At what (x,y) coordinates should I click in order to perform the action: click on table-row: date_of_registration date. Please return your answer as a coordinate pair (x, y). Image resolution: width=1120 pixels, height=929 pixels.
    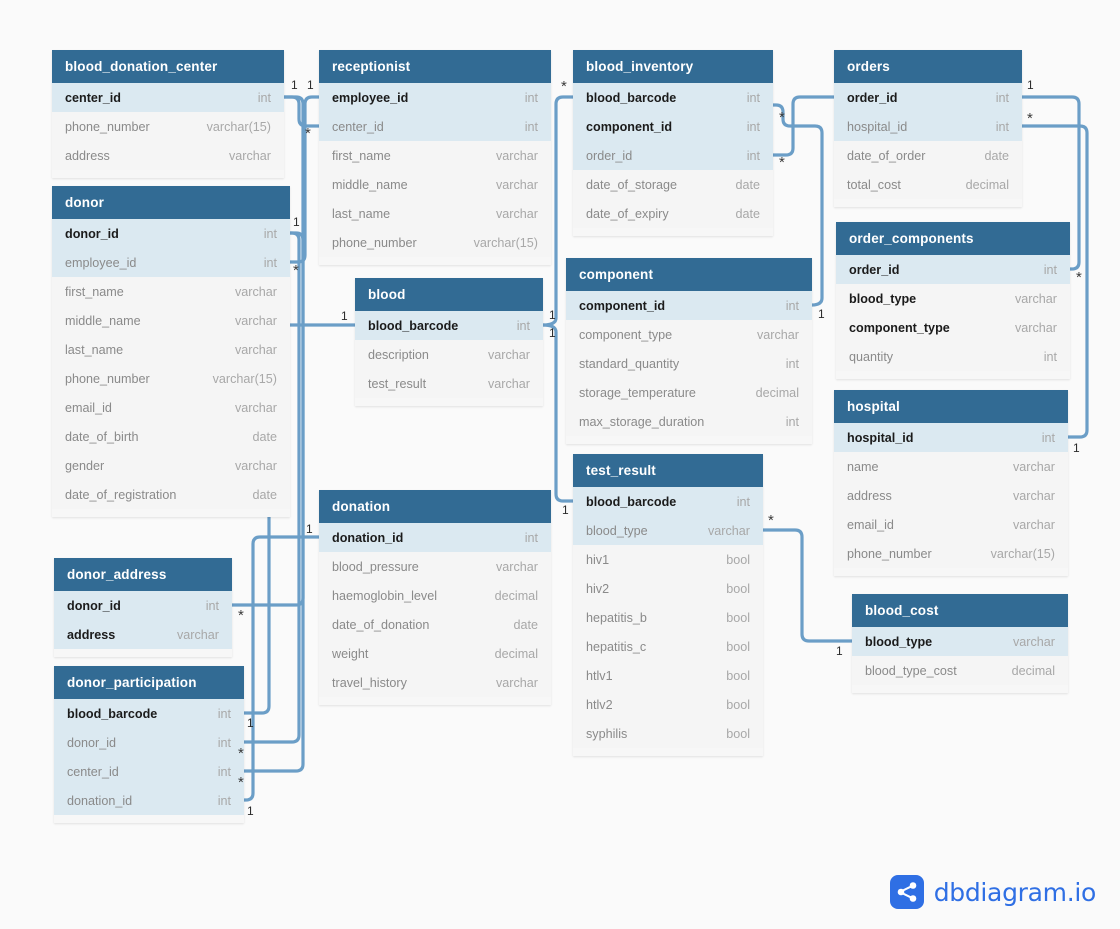
    Looking at the image, I should click on (171, 494).